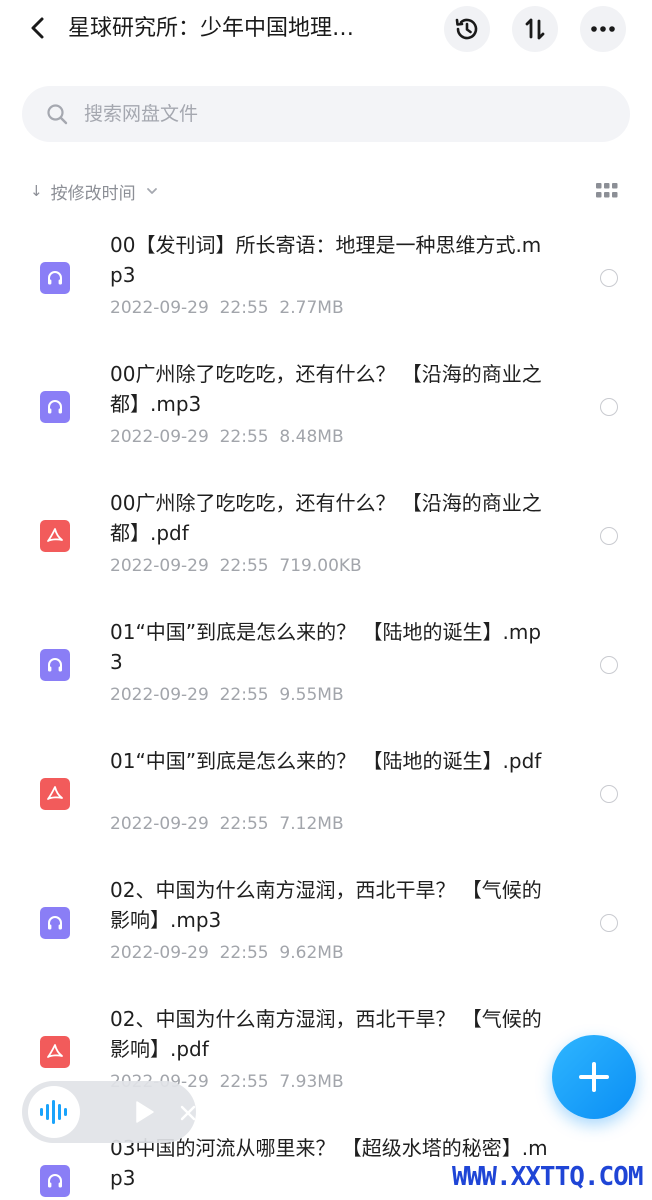 The width and height of the screenshot is (652, 1200). Describe the element at coordinates (326, 518) in the screenshot. I see `file-name: 00广州除了吃吃吃，还有什么？ 【沿海的商业之都】.pdf` at that location.